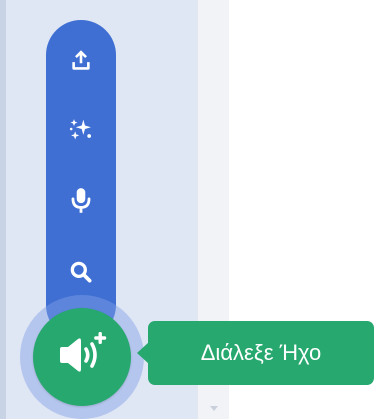  I want to click on sparkle-icon, so click(81, 129).